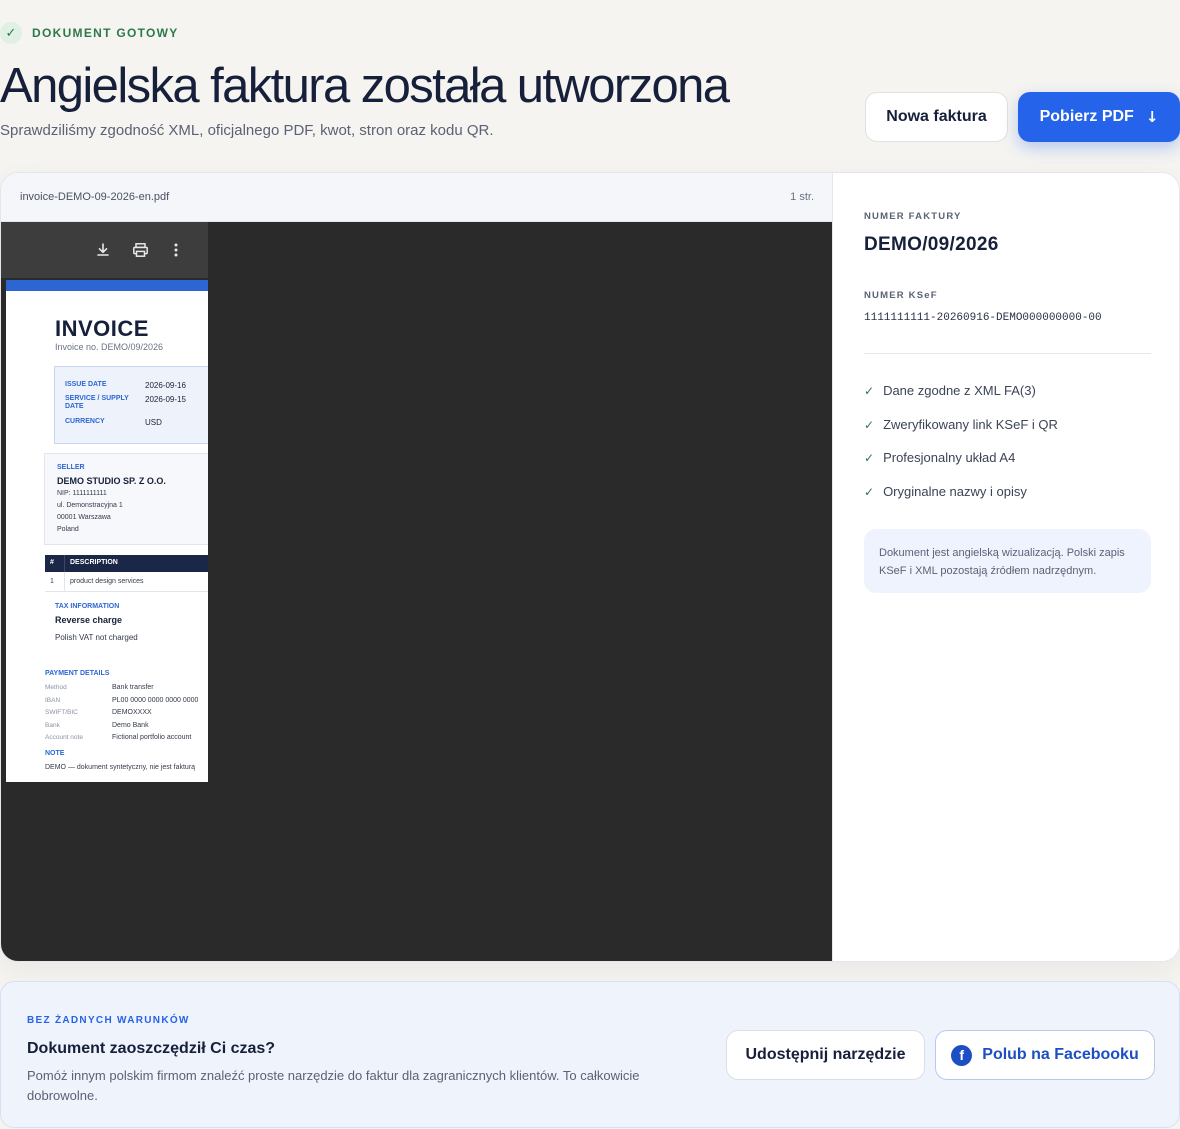 The image size is (1180, 1129). I want to click on seller-label: SELLER, so click(71, 467).